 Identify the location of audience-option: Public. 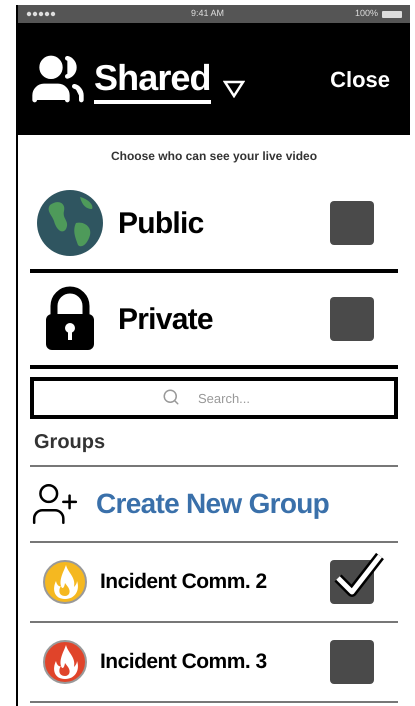
(214, 225).